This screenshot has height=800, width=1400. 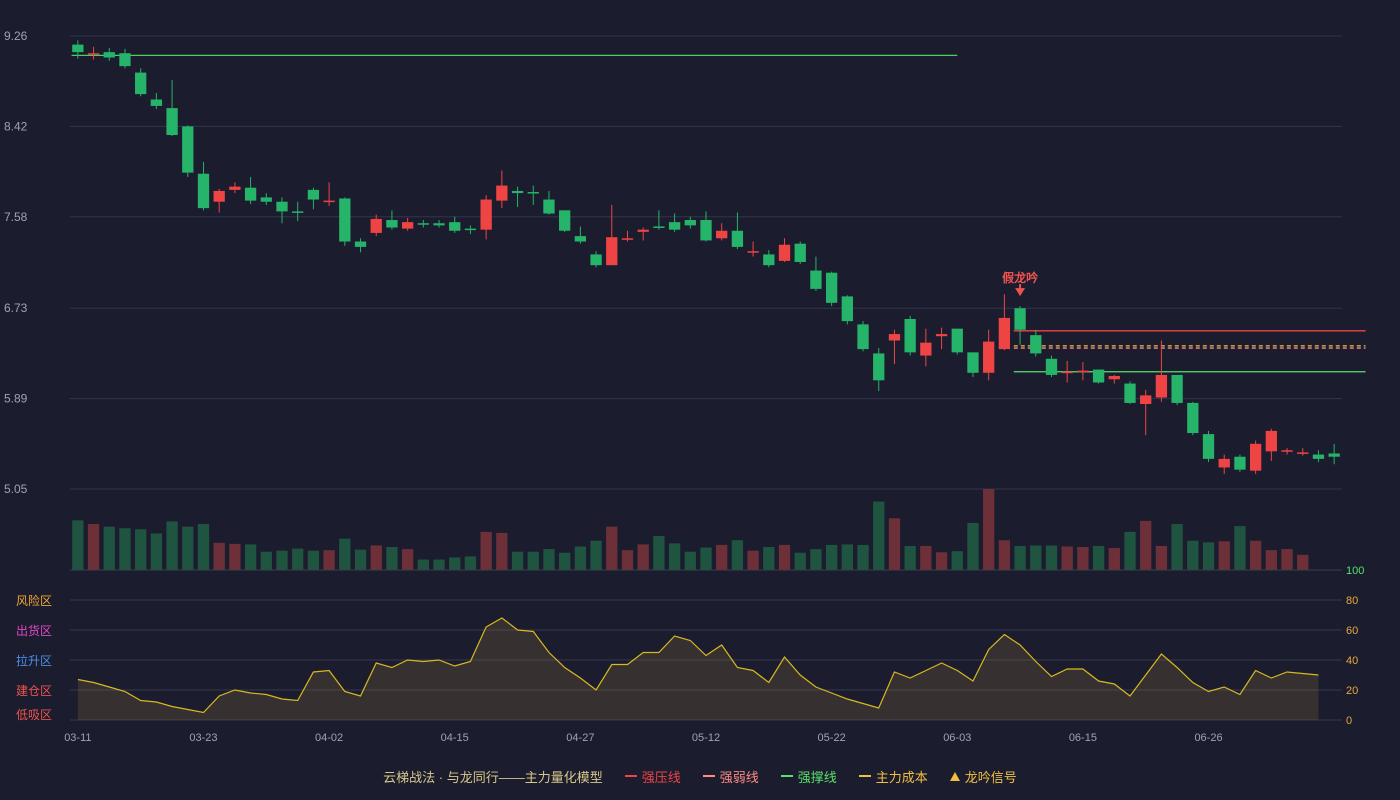 I want to click on signal-label: 假龙吟, so click(x=1020, y=277).